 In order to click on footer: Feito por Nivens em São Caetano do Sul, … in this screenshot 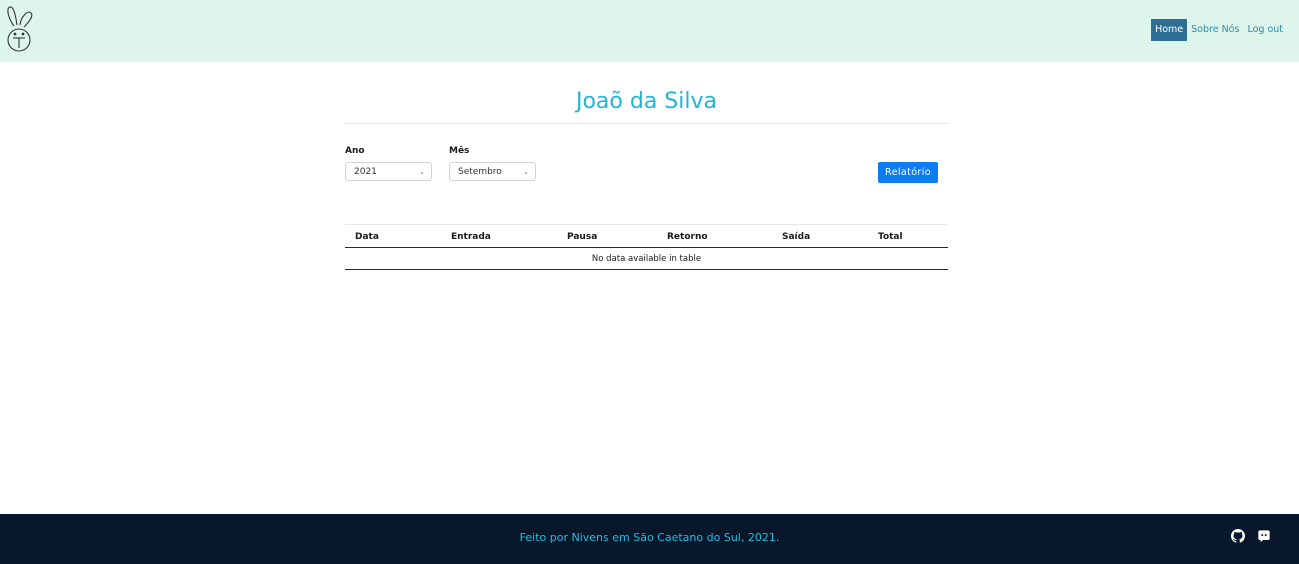, I will do `click(649, 539)`.